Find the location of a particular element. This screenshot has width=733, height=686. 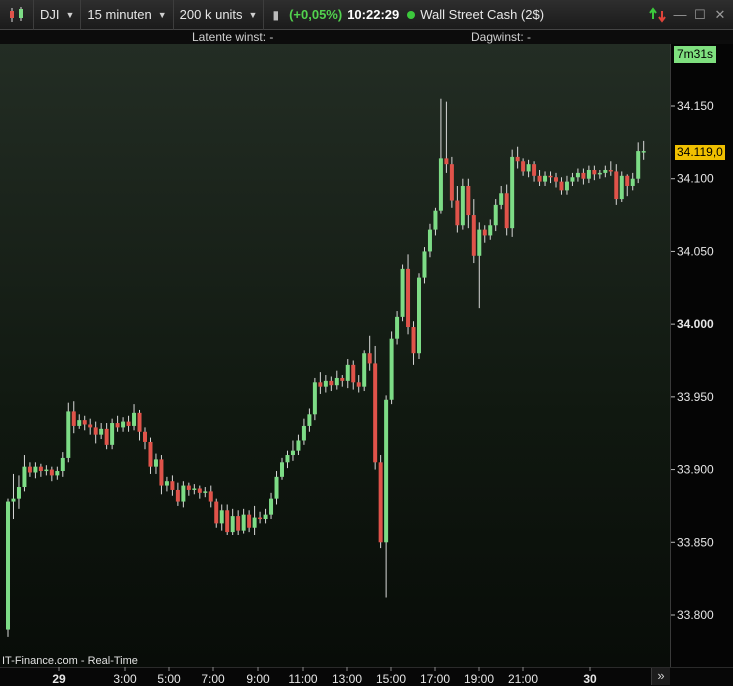

timeframe-select: 15 minuten ▼ is located at coordinates (127, 15).